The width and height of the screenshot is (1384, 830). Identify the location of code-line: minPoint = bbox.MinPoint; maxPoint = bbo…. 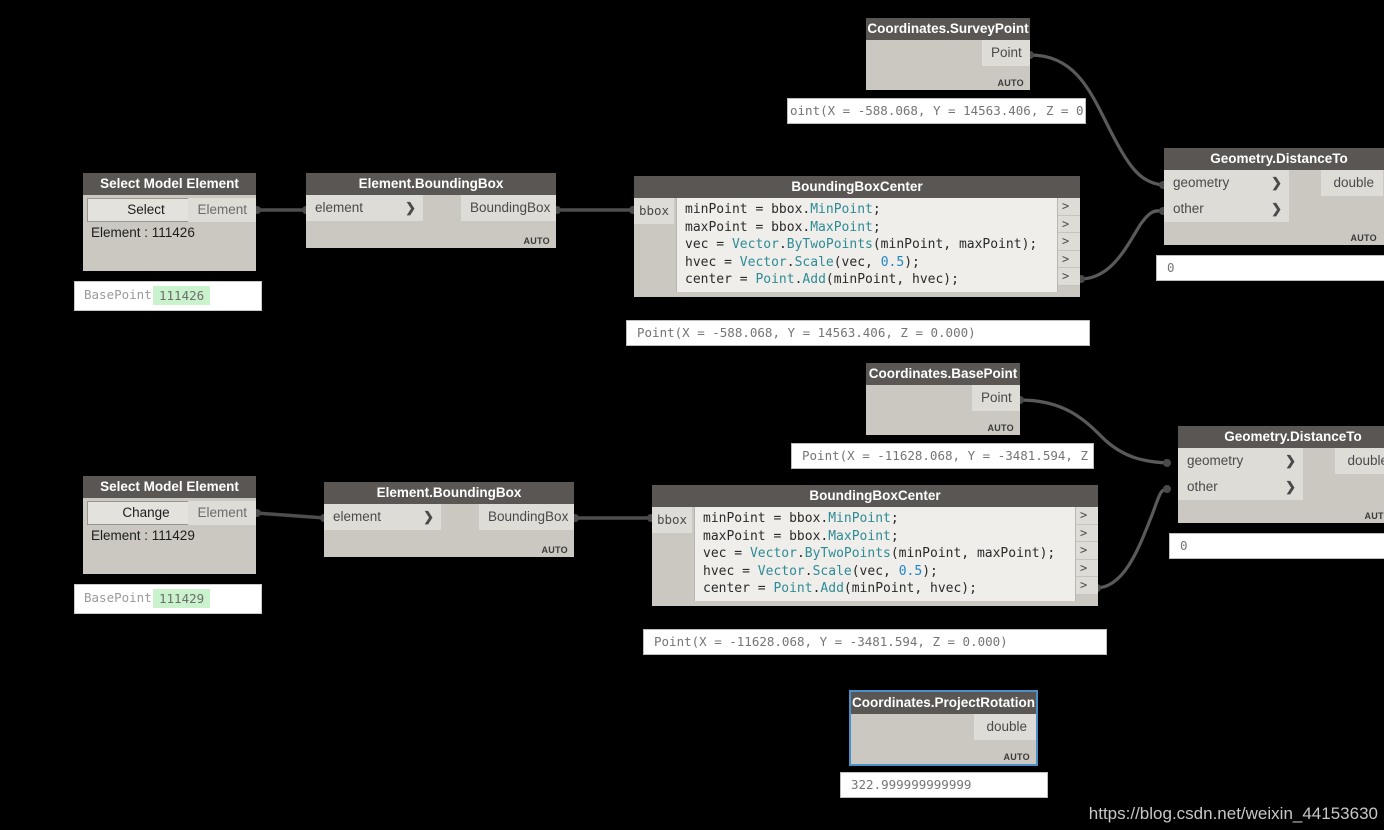
(879, 554).